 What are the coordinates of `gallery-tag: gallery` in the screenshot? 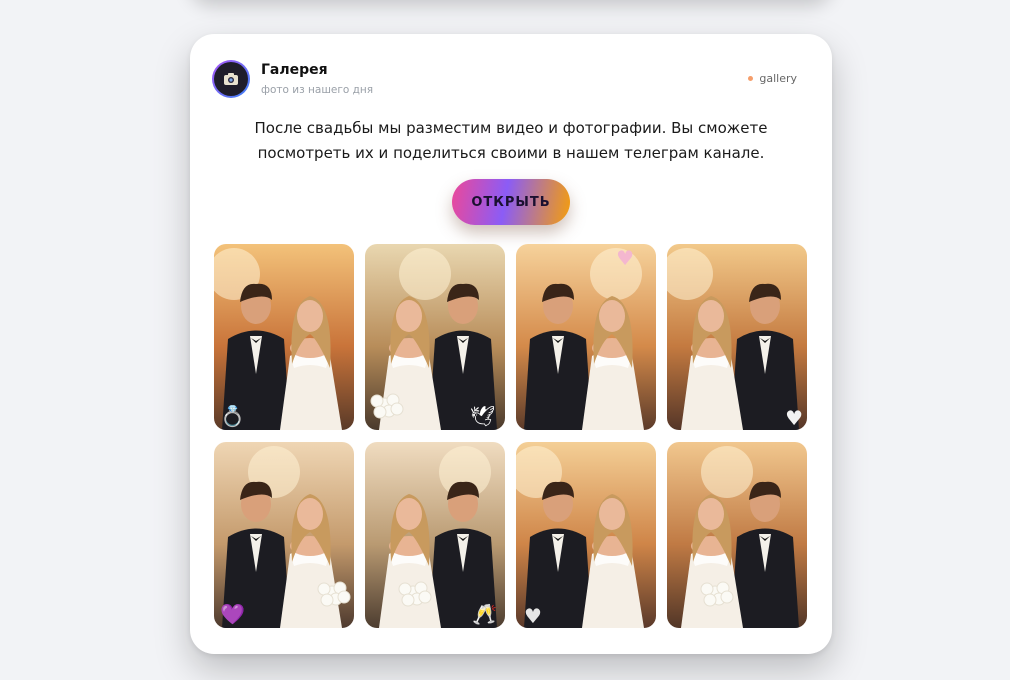 It's located at (772, 78).